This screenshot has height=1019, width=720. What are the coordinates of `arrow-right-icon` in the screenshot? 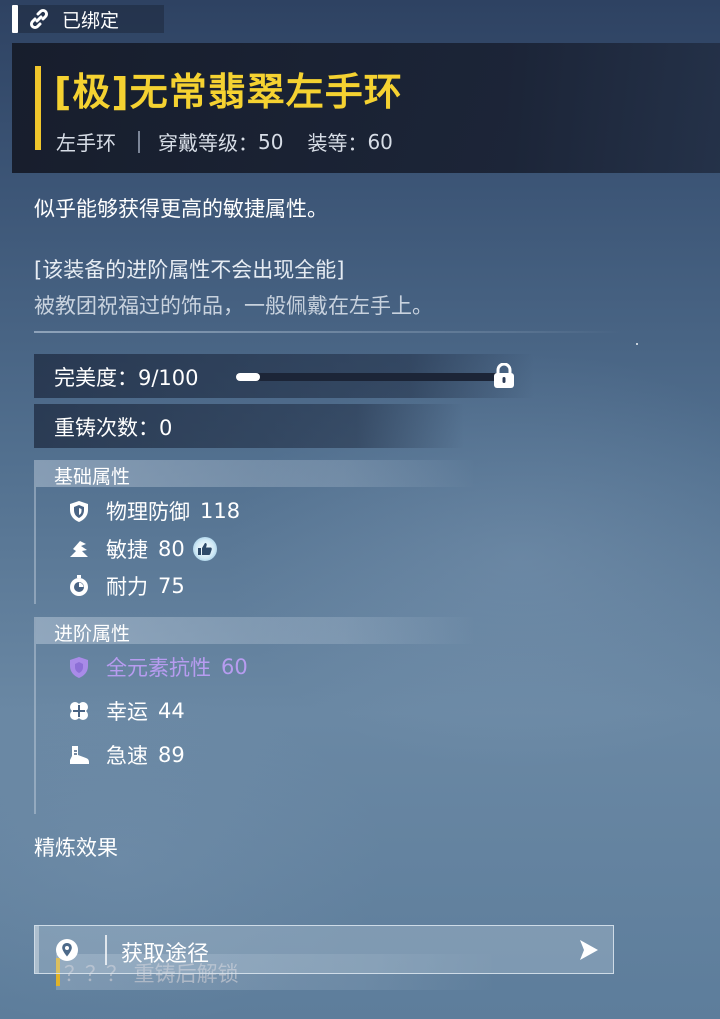 It's located at (589, 950).